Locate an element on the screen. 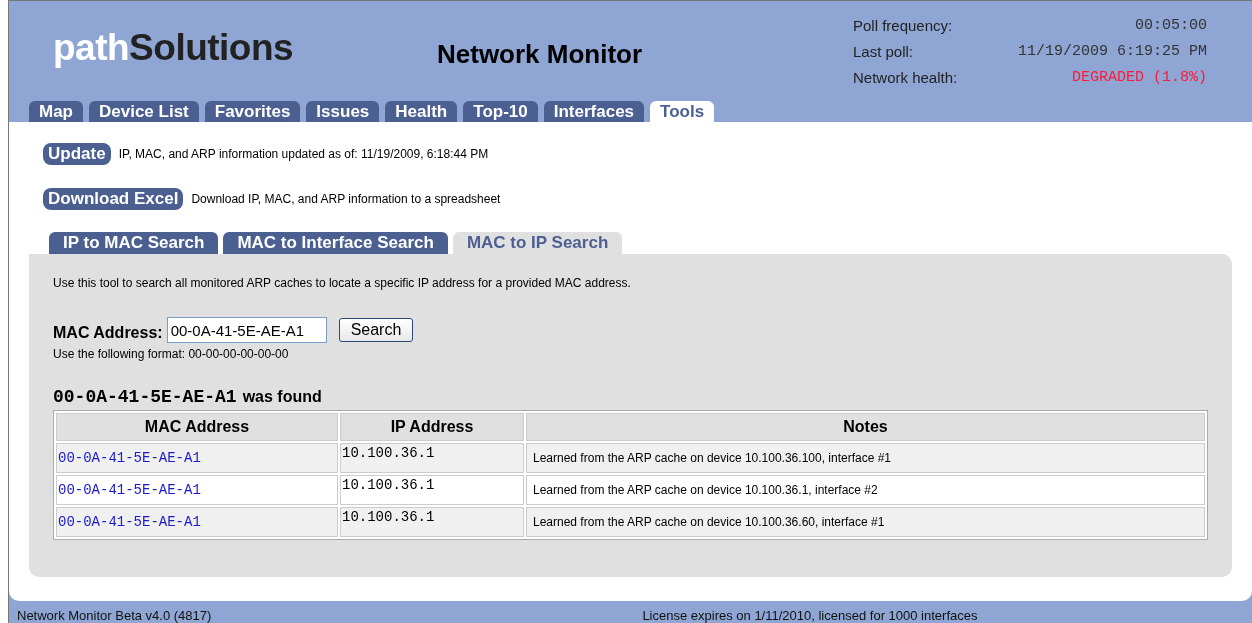  search-tab: IP to MAC Search is located at coordinates (134, 243).